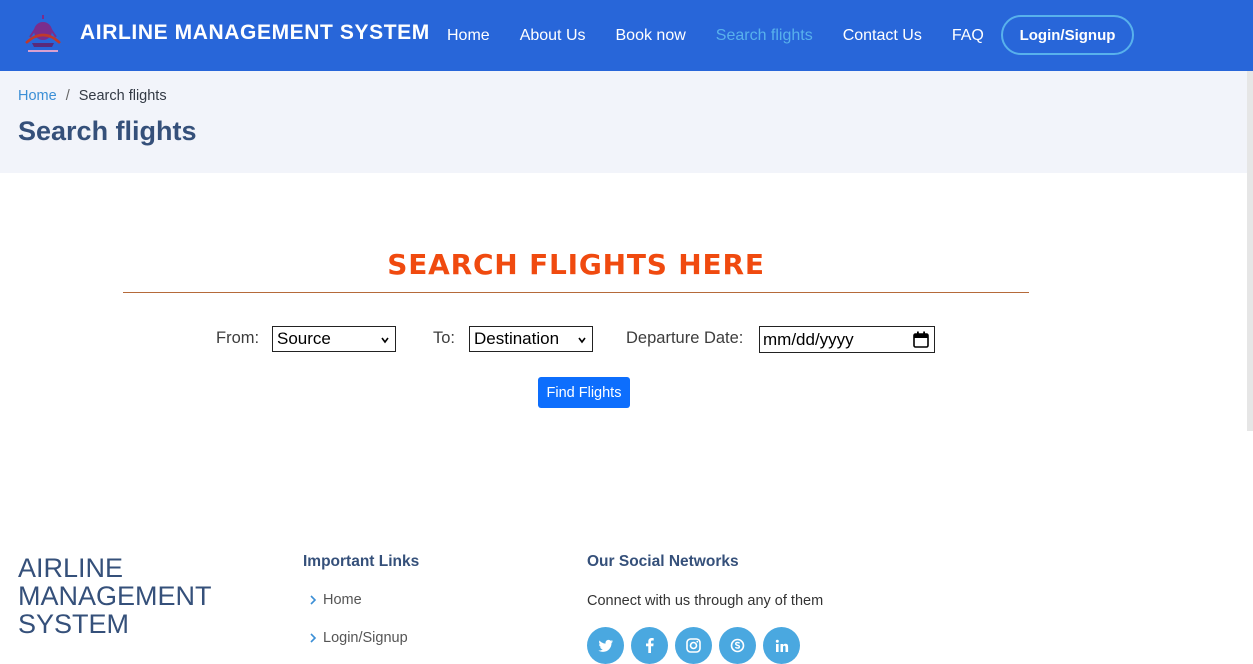  I want to click on footer-brand: AIRLINE MANAGEMENT SYSTEM, so click(133, 596).